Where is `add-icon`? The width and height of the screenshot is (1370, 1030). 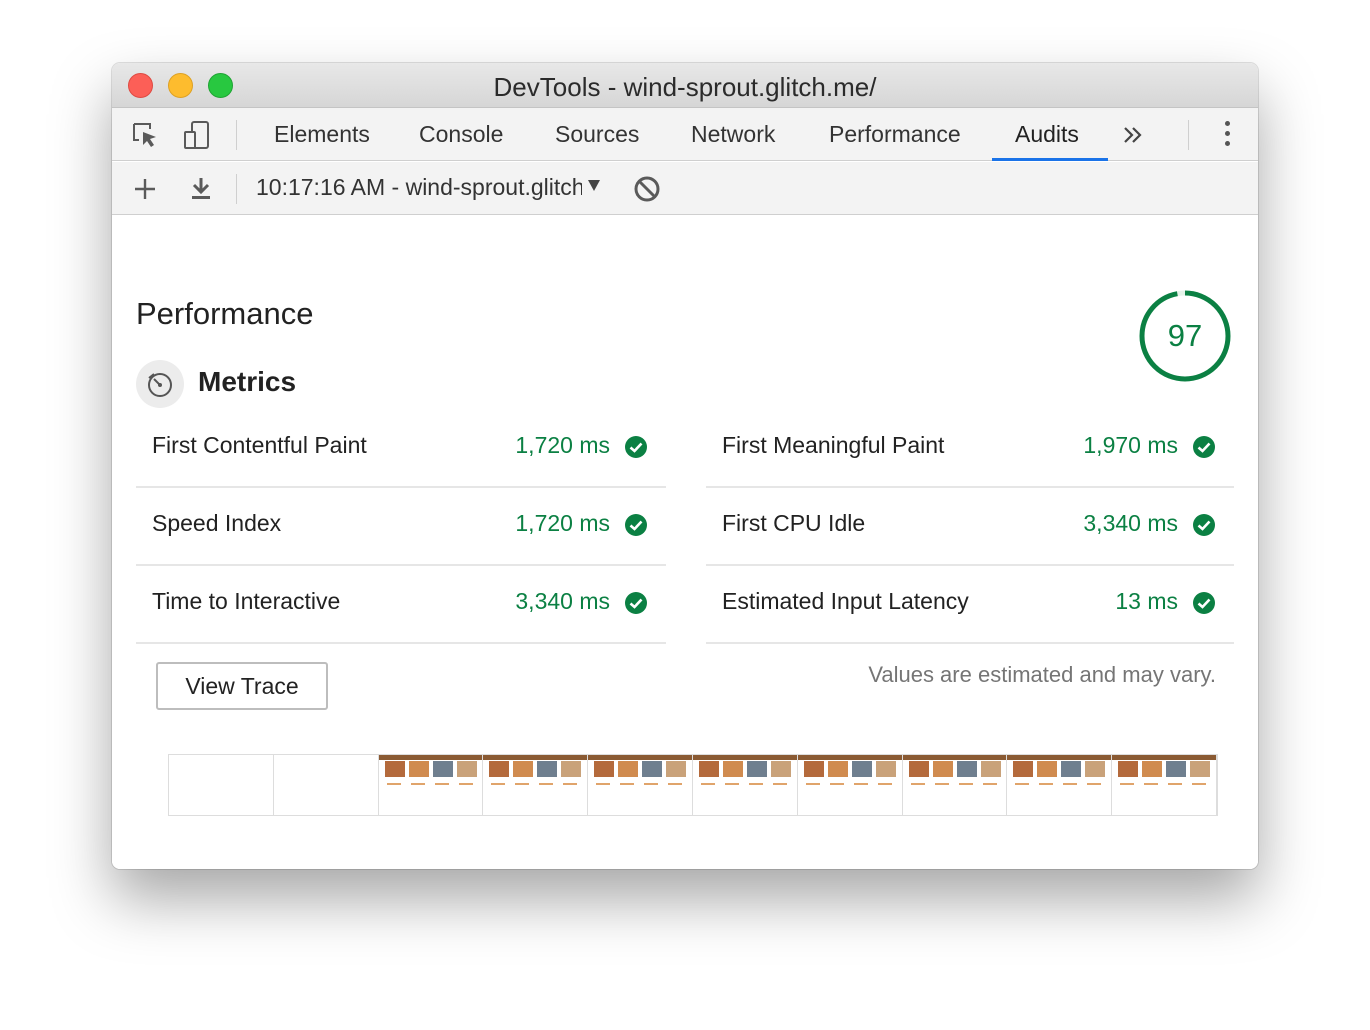
add-icon is located at coordinates (145, 189).